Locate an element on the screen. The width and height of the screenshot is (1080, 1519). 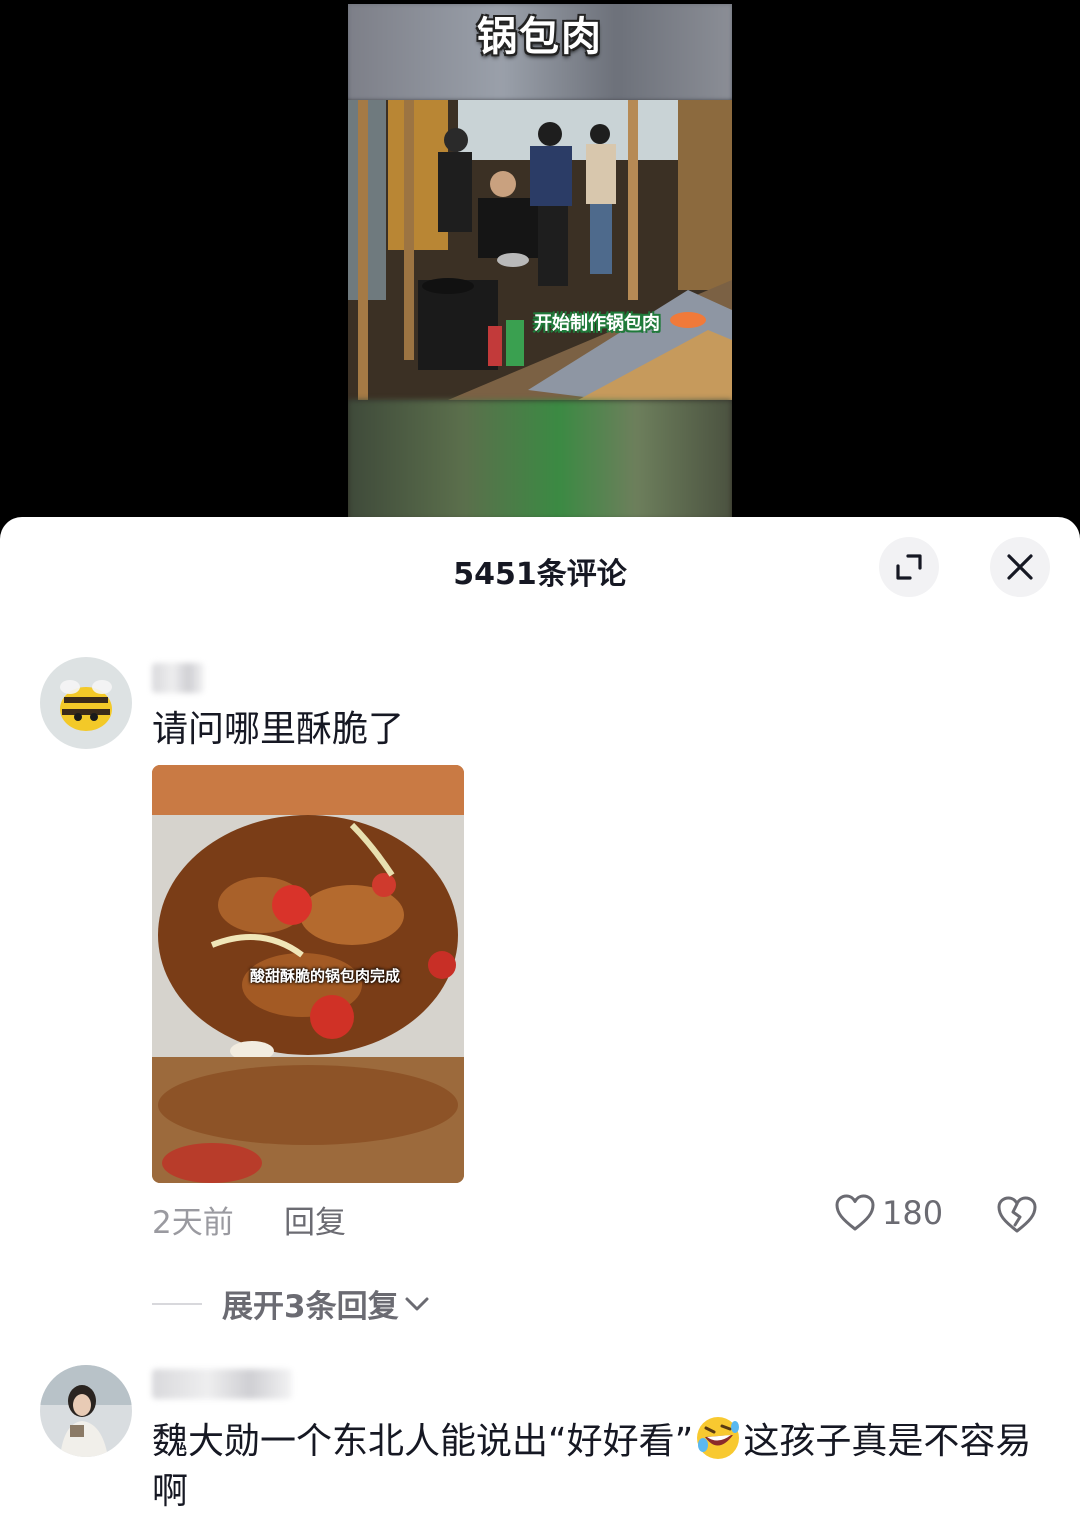
video-bottom-blurred-region is located at coordinates (540, 460).